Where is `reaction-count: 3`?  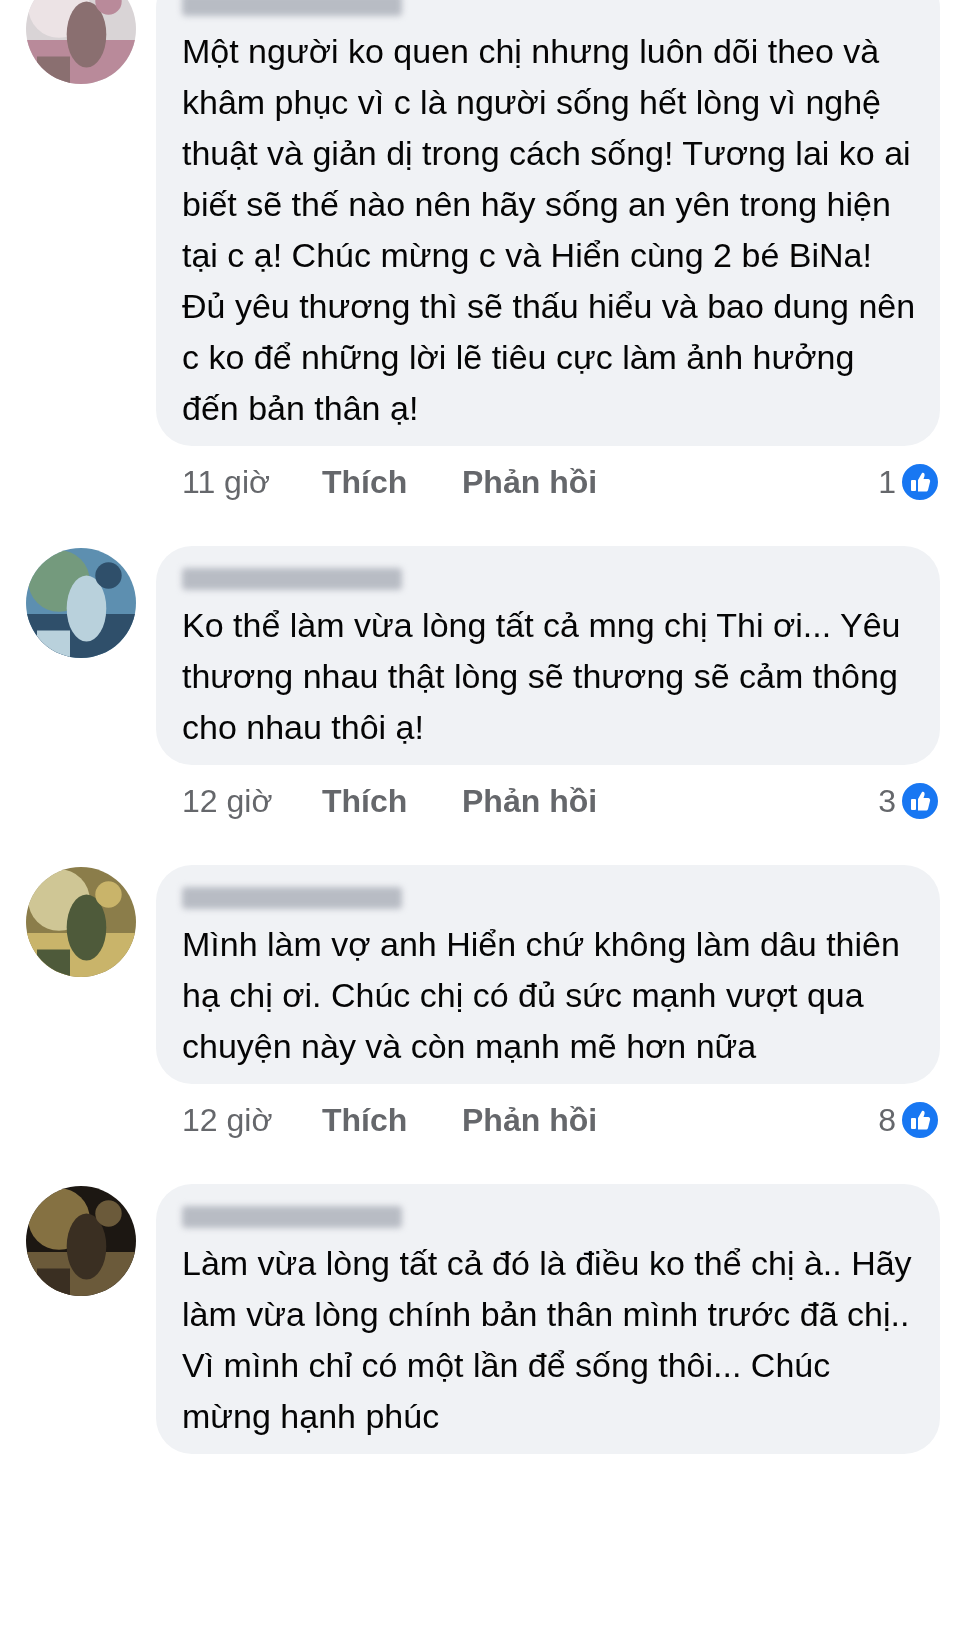
reaction-count: 3 is located at coordinates (887, 801).